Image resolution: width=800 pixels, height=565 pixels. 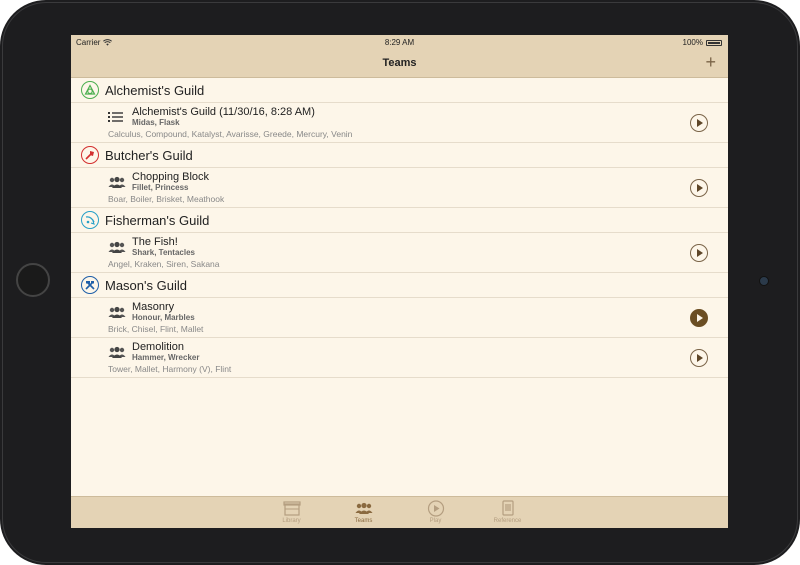 I want to click on tab-label: Play, so click(x=435, y=521).